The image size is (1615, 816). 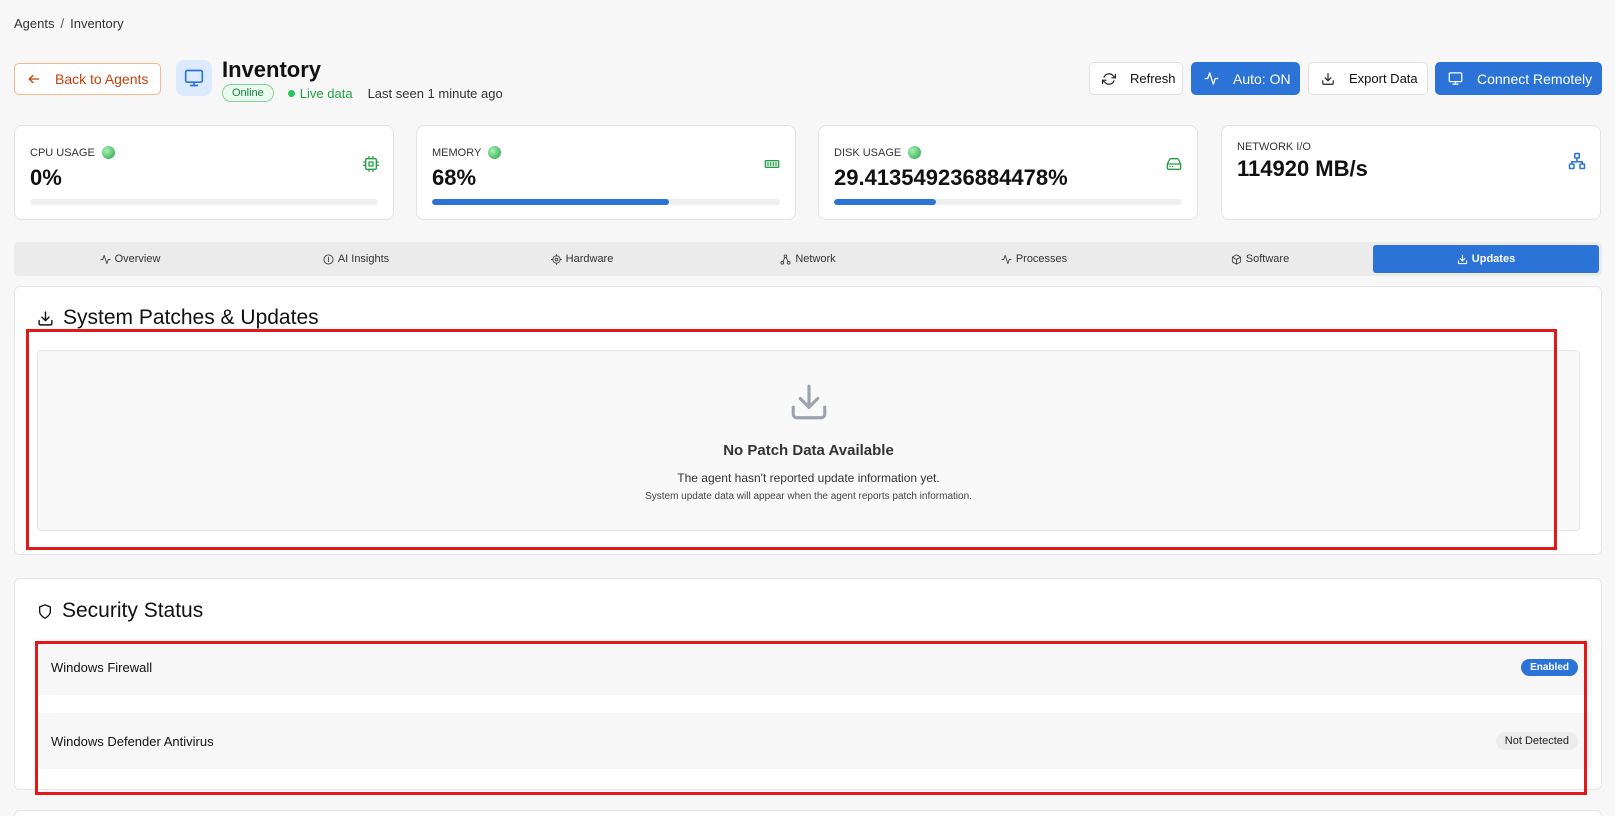 What do you see at coordinates (457, 152) in the screenshot?
I see `memory-label: MEMORY` at bounding box center [457, 152].